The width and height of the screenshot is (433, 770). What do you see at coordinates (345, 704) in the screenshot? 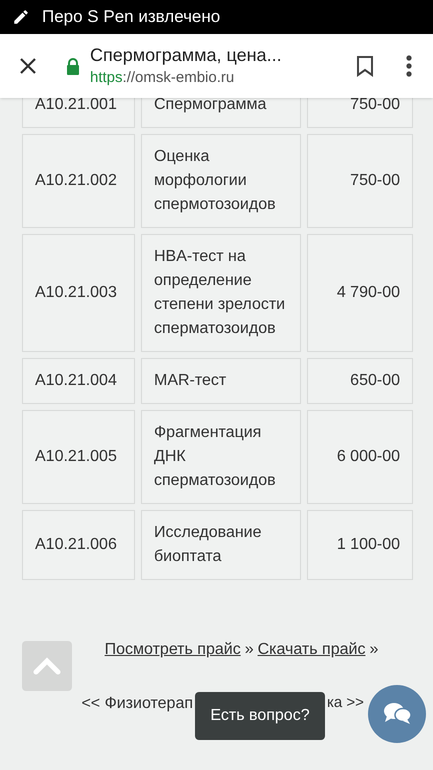
I see `next-link: ка >>` at bounding box center [345, 704].